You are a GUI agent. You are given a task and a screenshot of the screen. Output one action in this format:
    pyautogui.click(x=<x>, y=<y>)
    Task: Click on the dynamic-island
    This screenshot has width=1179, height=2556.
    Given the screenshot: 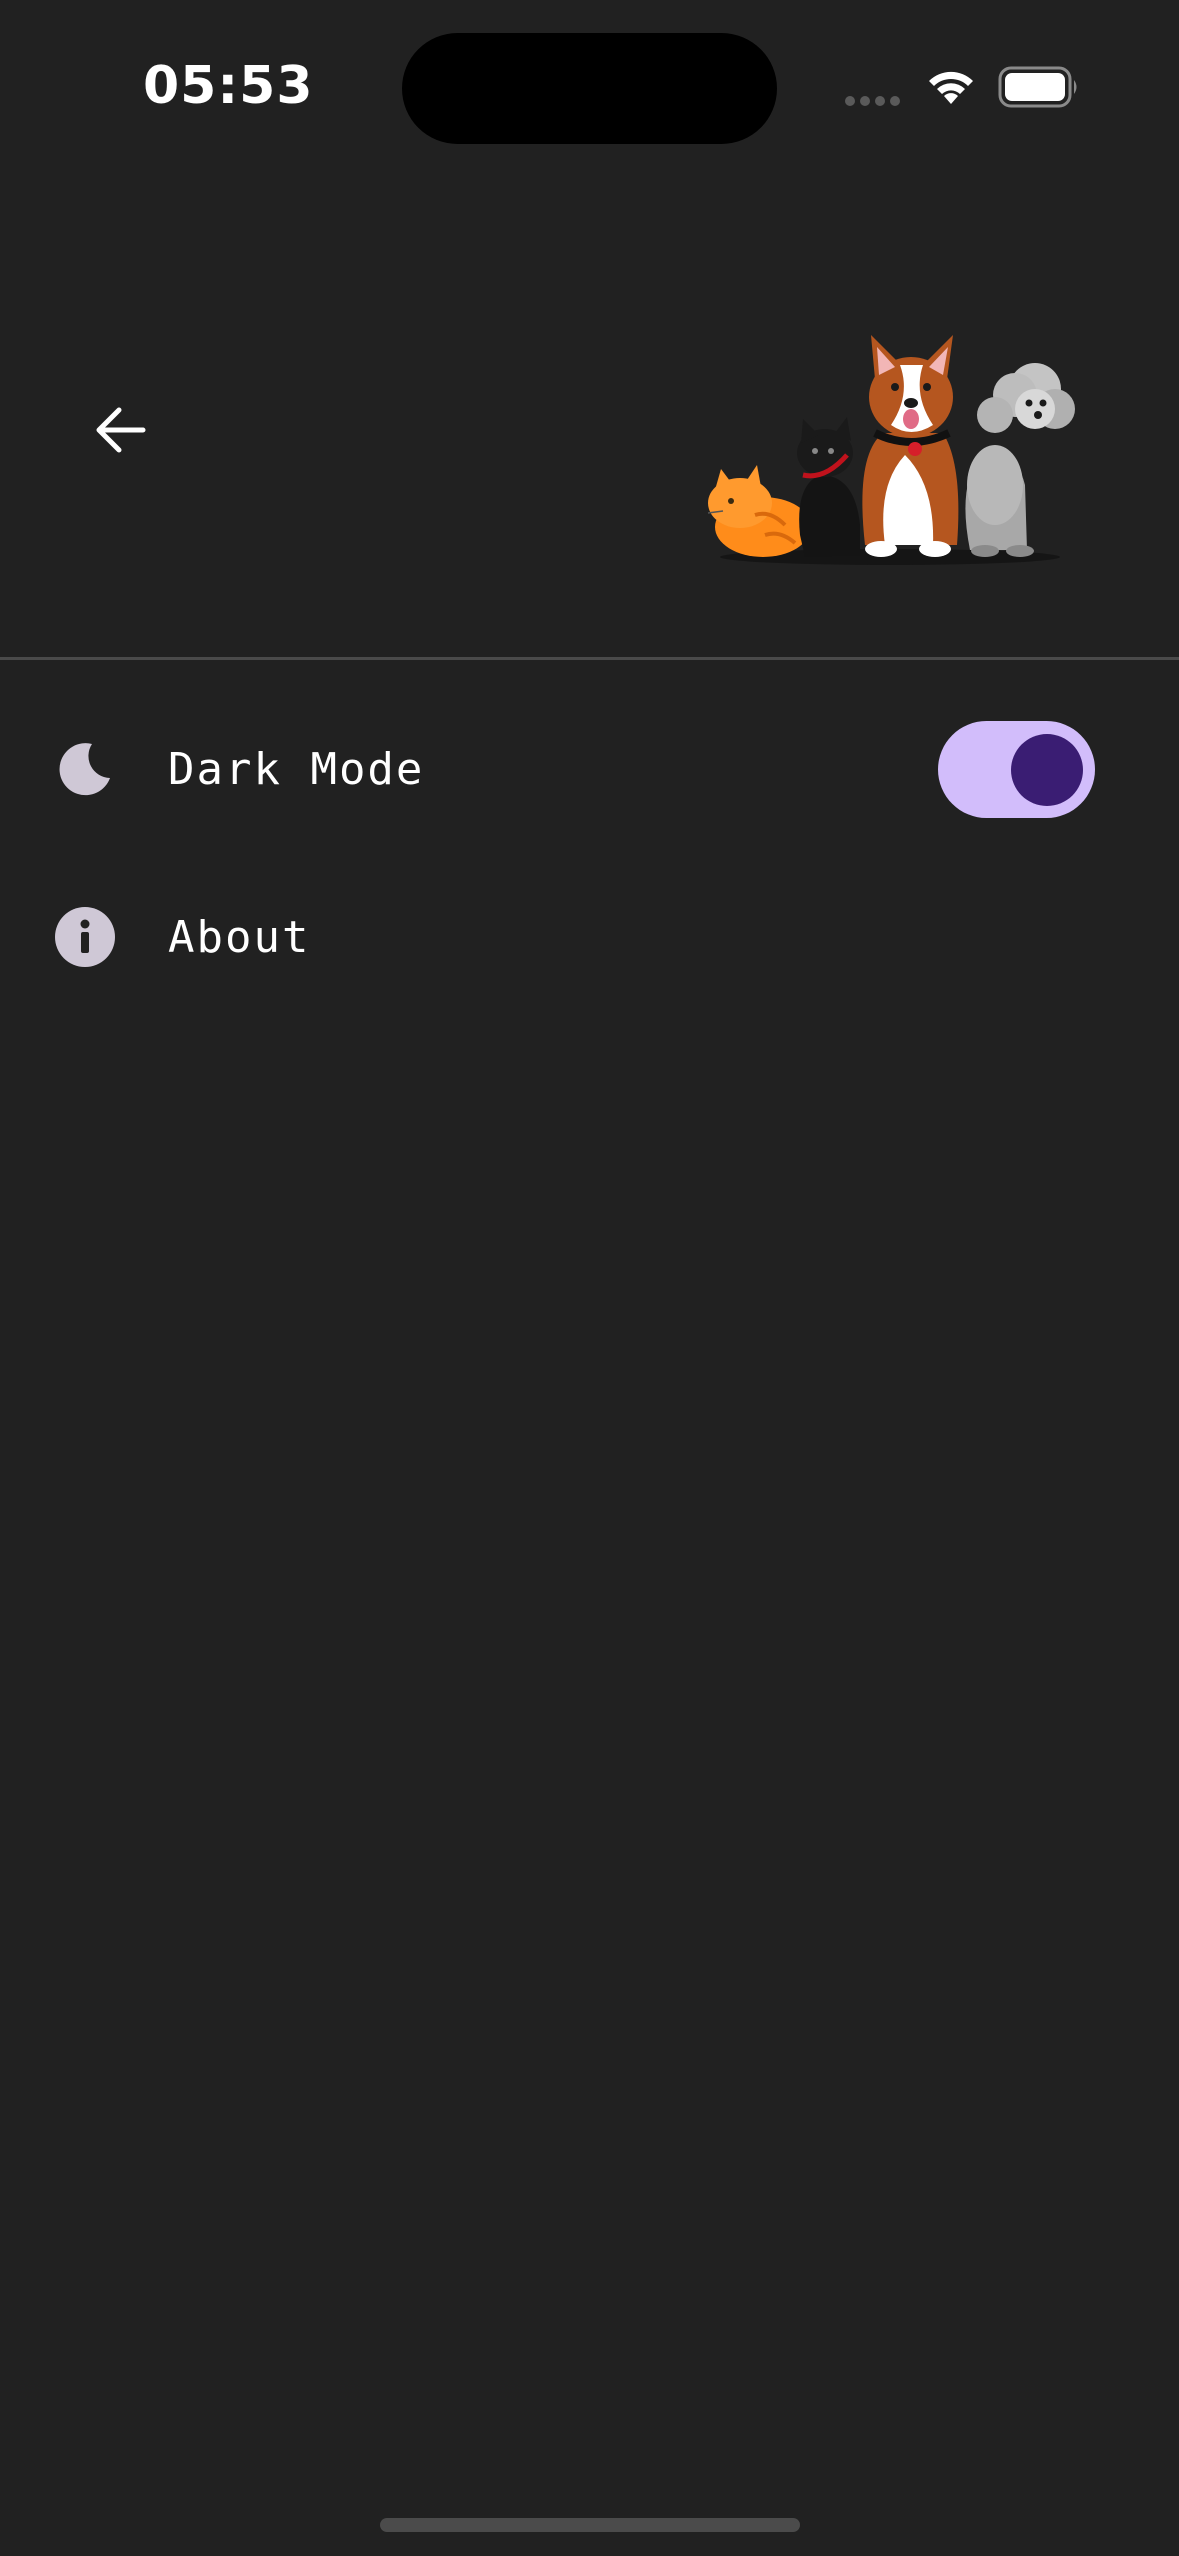 What is the action you would take?
    pyautogui.click(x=589, y=88)
    